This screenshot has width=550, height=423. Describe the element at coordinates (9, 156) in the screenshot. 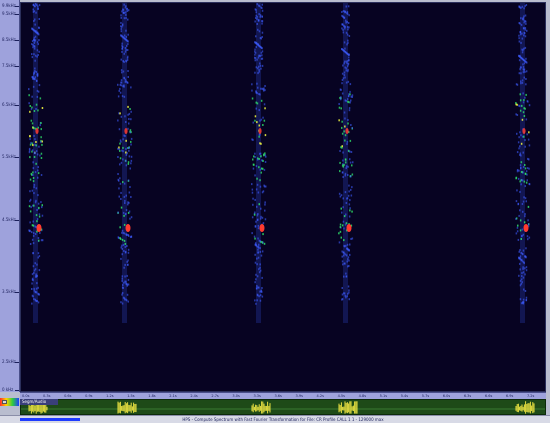

I see `frequency-tick-label: 5.5kHz` at that location.